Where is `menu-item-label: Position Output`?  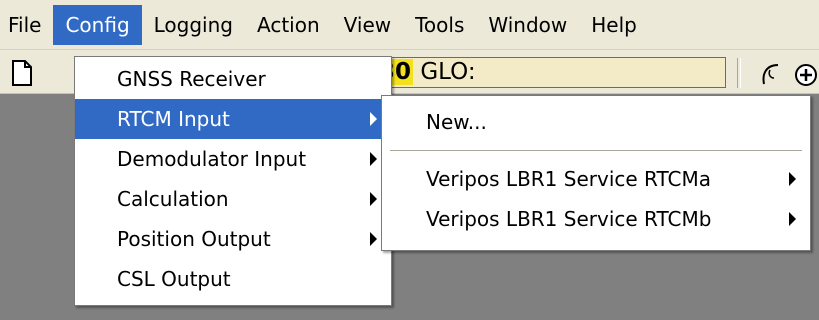
menu-item-label: Position Output is located at coordinates (194, 239).